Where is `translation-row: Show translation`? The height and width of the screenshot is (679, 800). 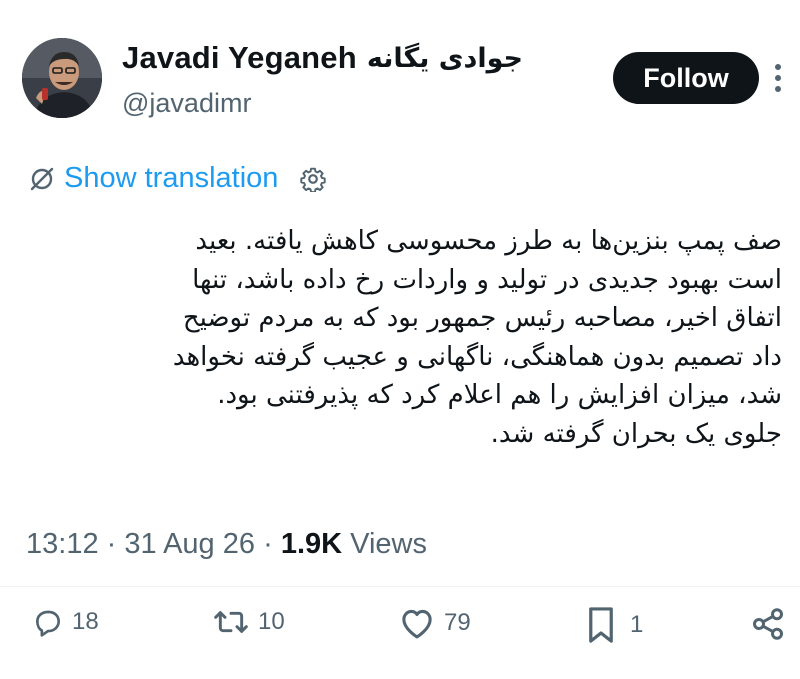
translation-row: Show translation is located at coordinates (177, 178).